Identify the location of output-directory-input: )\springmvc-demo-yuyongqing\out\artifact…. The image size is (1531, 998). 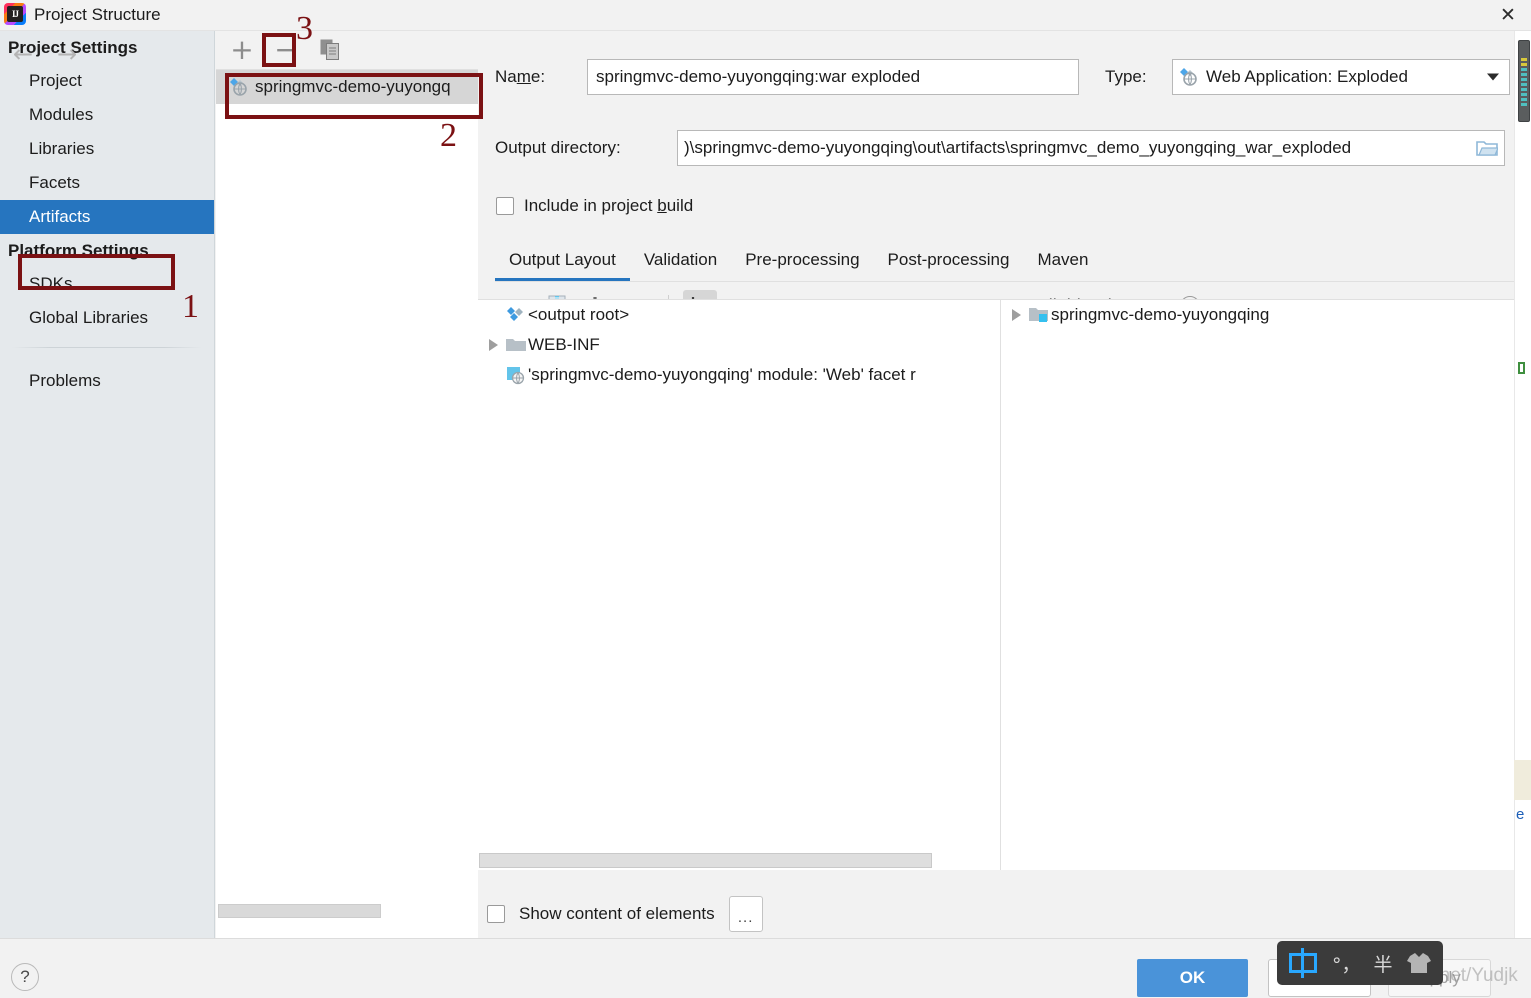
(1091, 148).